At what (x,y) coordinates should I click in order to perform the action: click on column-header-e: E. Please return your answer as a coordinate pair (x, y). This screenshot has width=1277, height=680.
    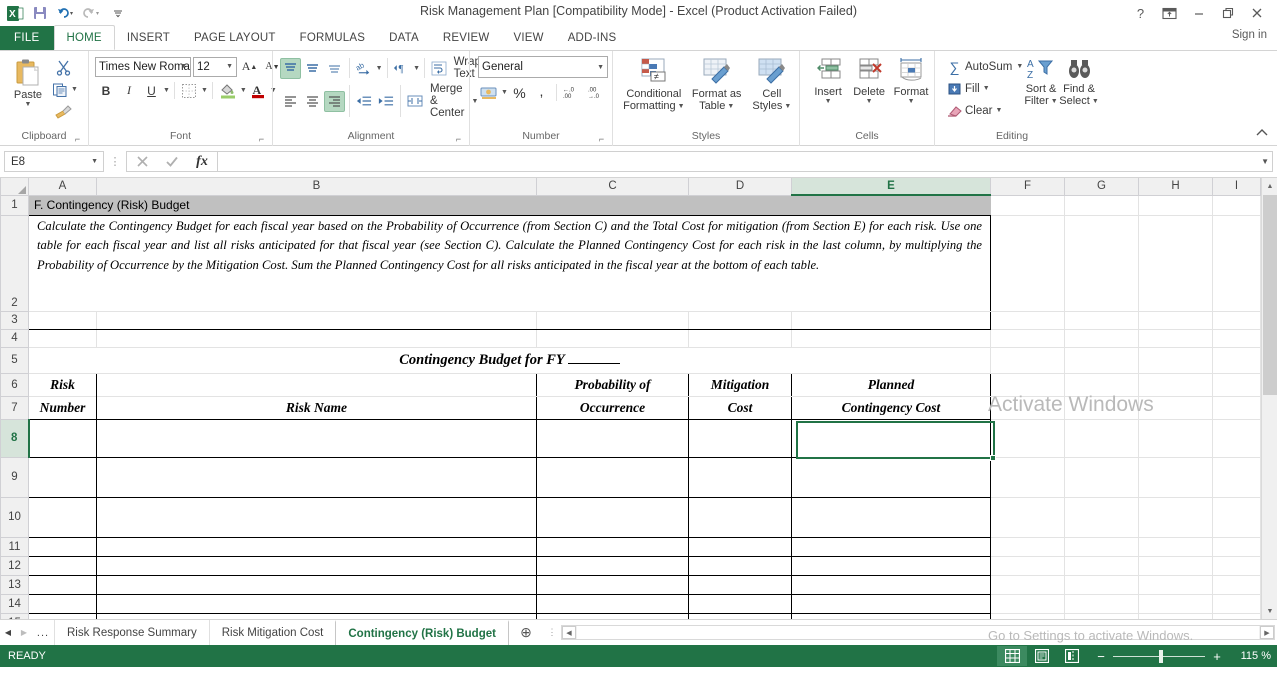
    Looking at the image, I should click on (891, 187).